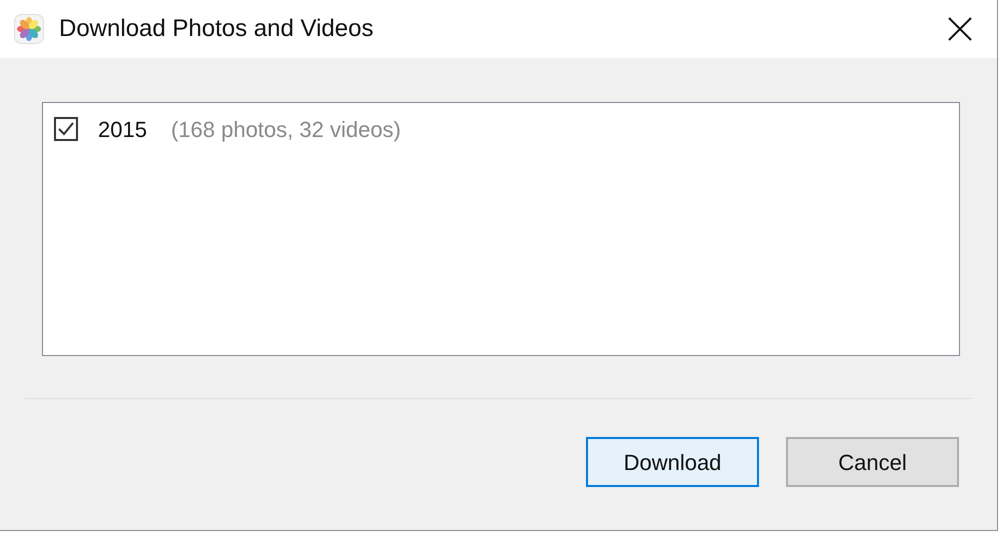 The width and height of the screenshot is (999, 533). What do you see at coordinates (66, 129) in the screenshot?
I see `checkbox` at bounding box center [66, 129].